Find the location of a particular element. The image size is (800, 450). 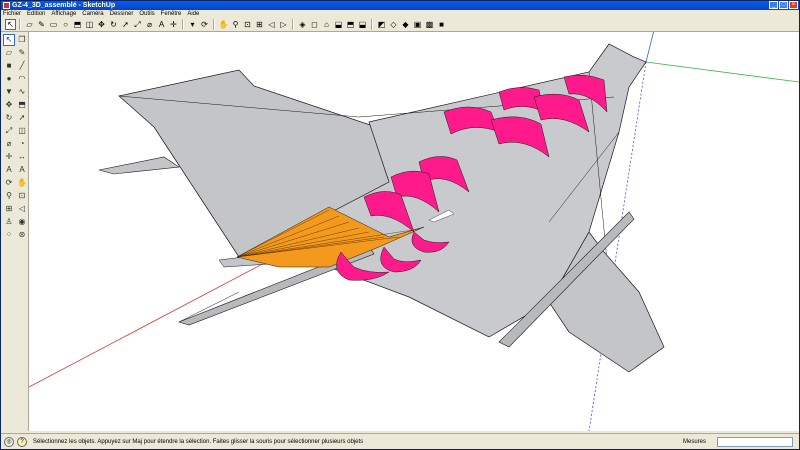

rotate-tool-icon: ↻ is located at coordinates (9, 118).